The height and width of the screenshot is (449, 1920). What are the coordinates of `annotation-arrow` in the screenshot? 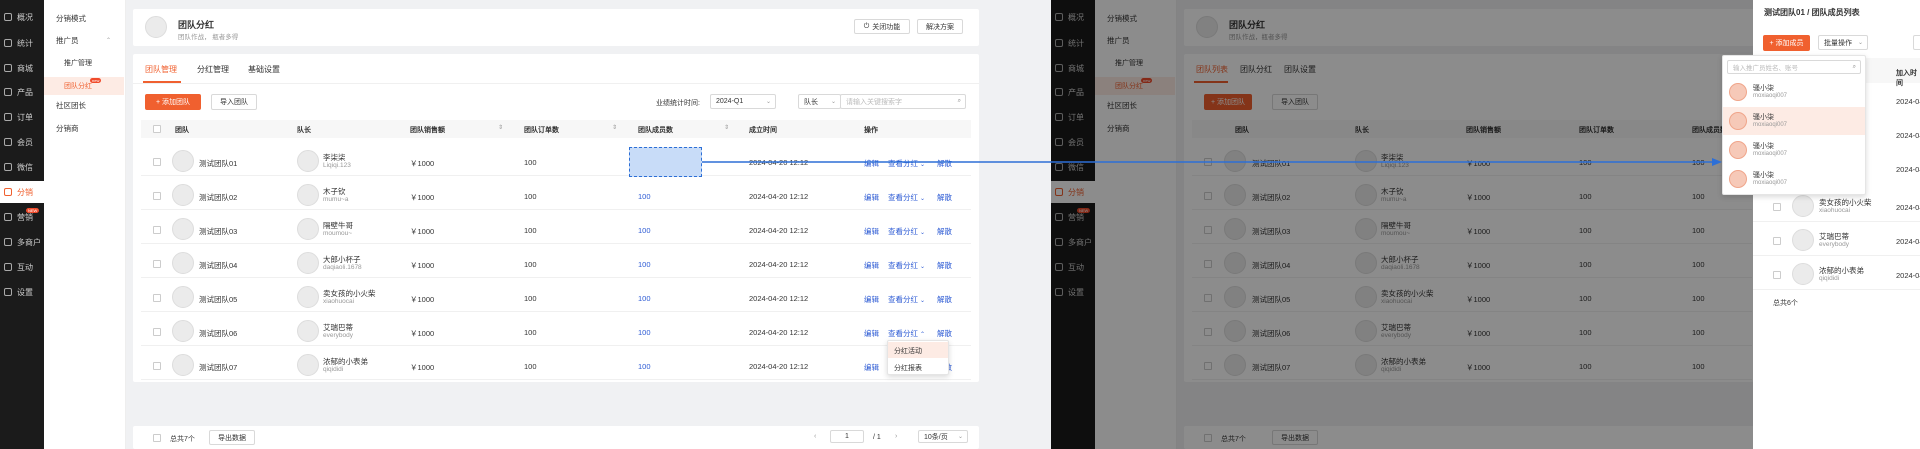 It's located at (1212, 162).